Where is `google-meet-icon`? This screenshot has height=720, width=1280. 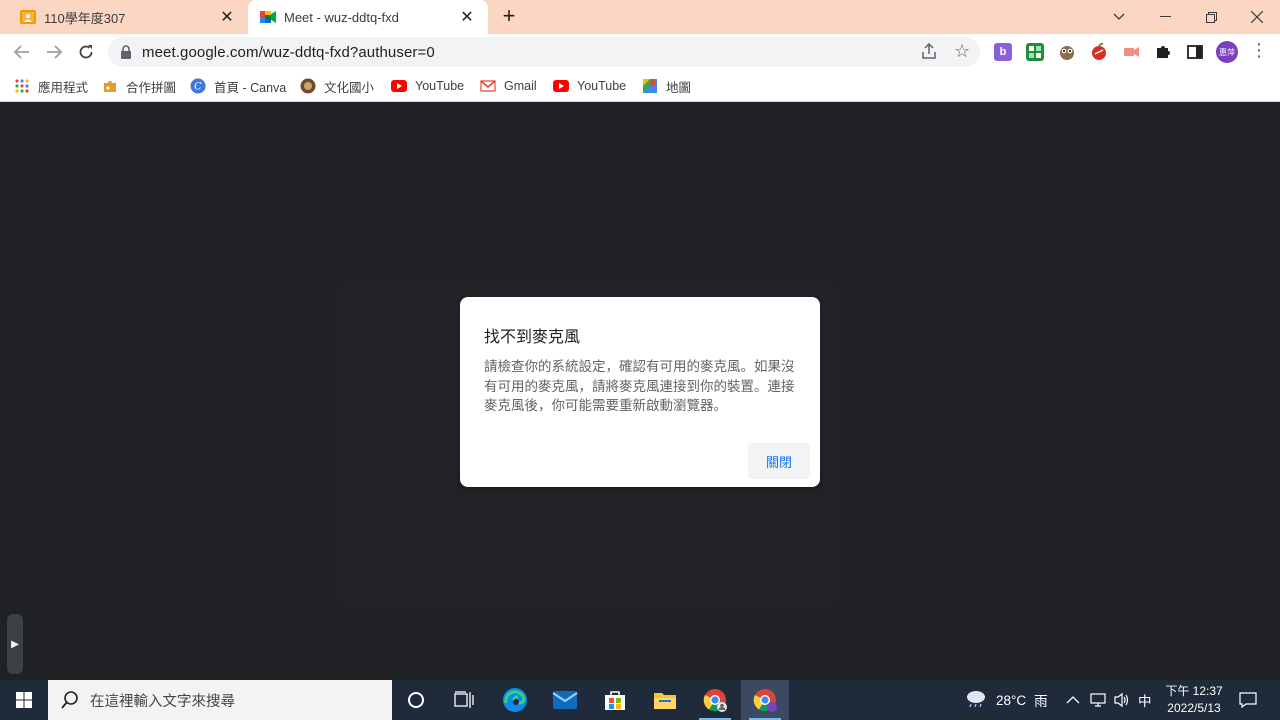
google-meet-icon is located at coordinates (268, 17).